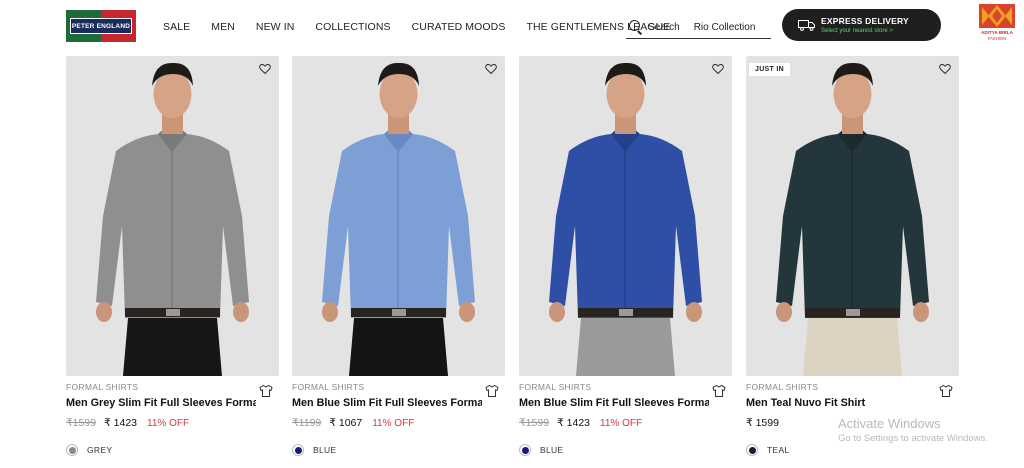 The height and width of the screenshot is (468, 1024). Describe the element at coordinates (865, 31) in the screenshot. I see `express-delivery-subtitle: Select your nearest store >` at that location.